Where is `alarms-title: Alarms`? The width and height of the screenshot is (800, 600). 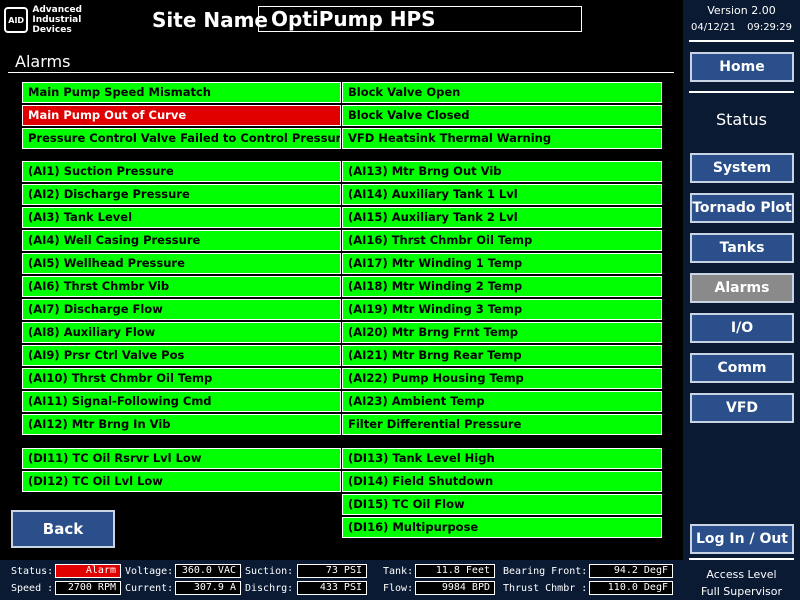 alarms-title: Alarms is located at coordinates (43, 61).